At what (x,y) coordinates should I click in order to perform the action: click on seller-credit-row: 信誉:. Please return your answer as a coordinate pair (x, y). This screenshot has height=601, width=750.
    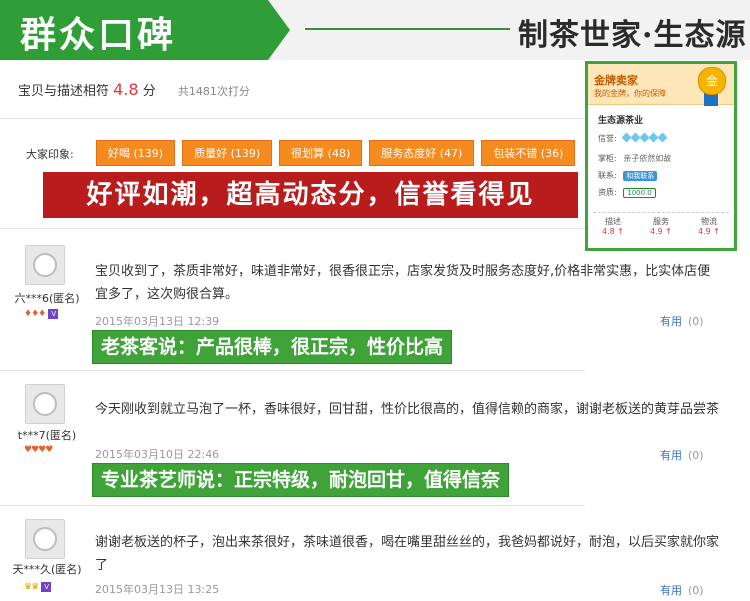
    Looking at the image, I should click on (633, 138).